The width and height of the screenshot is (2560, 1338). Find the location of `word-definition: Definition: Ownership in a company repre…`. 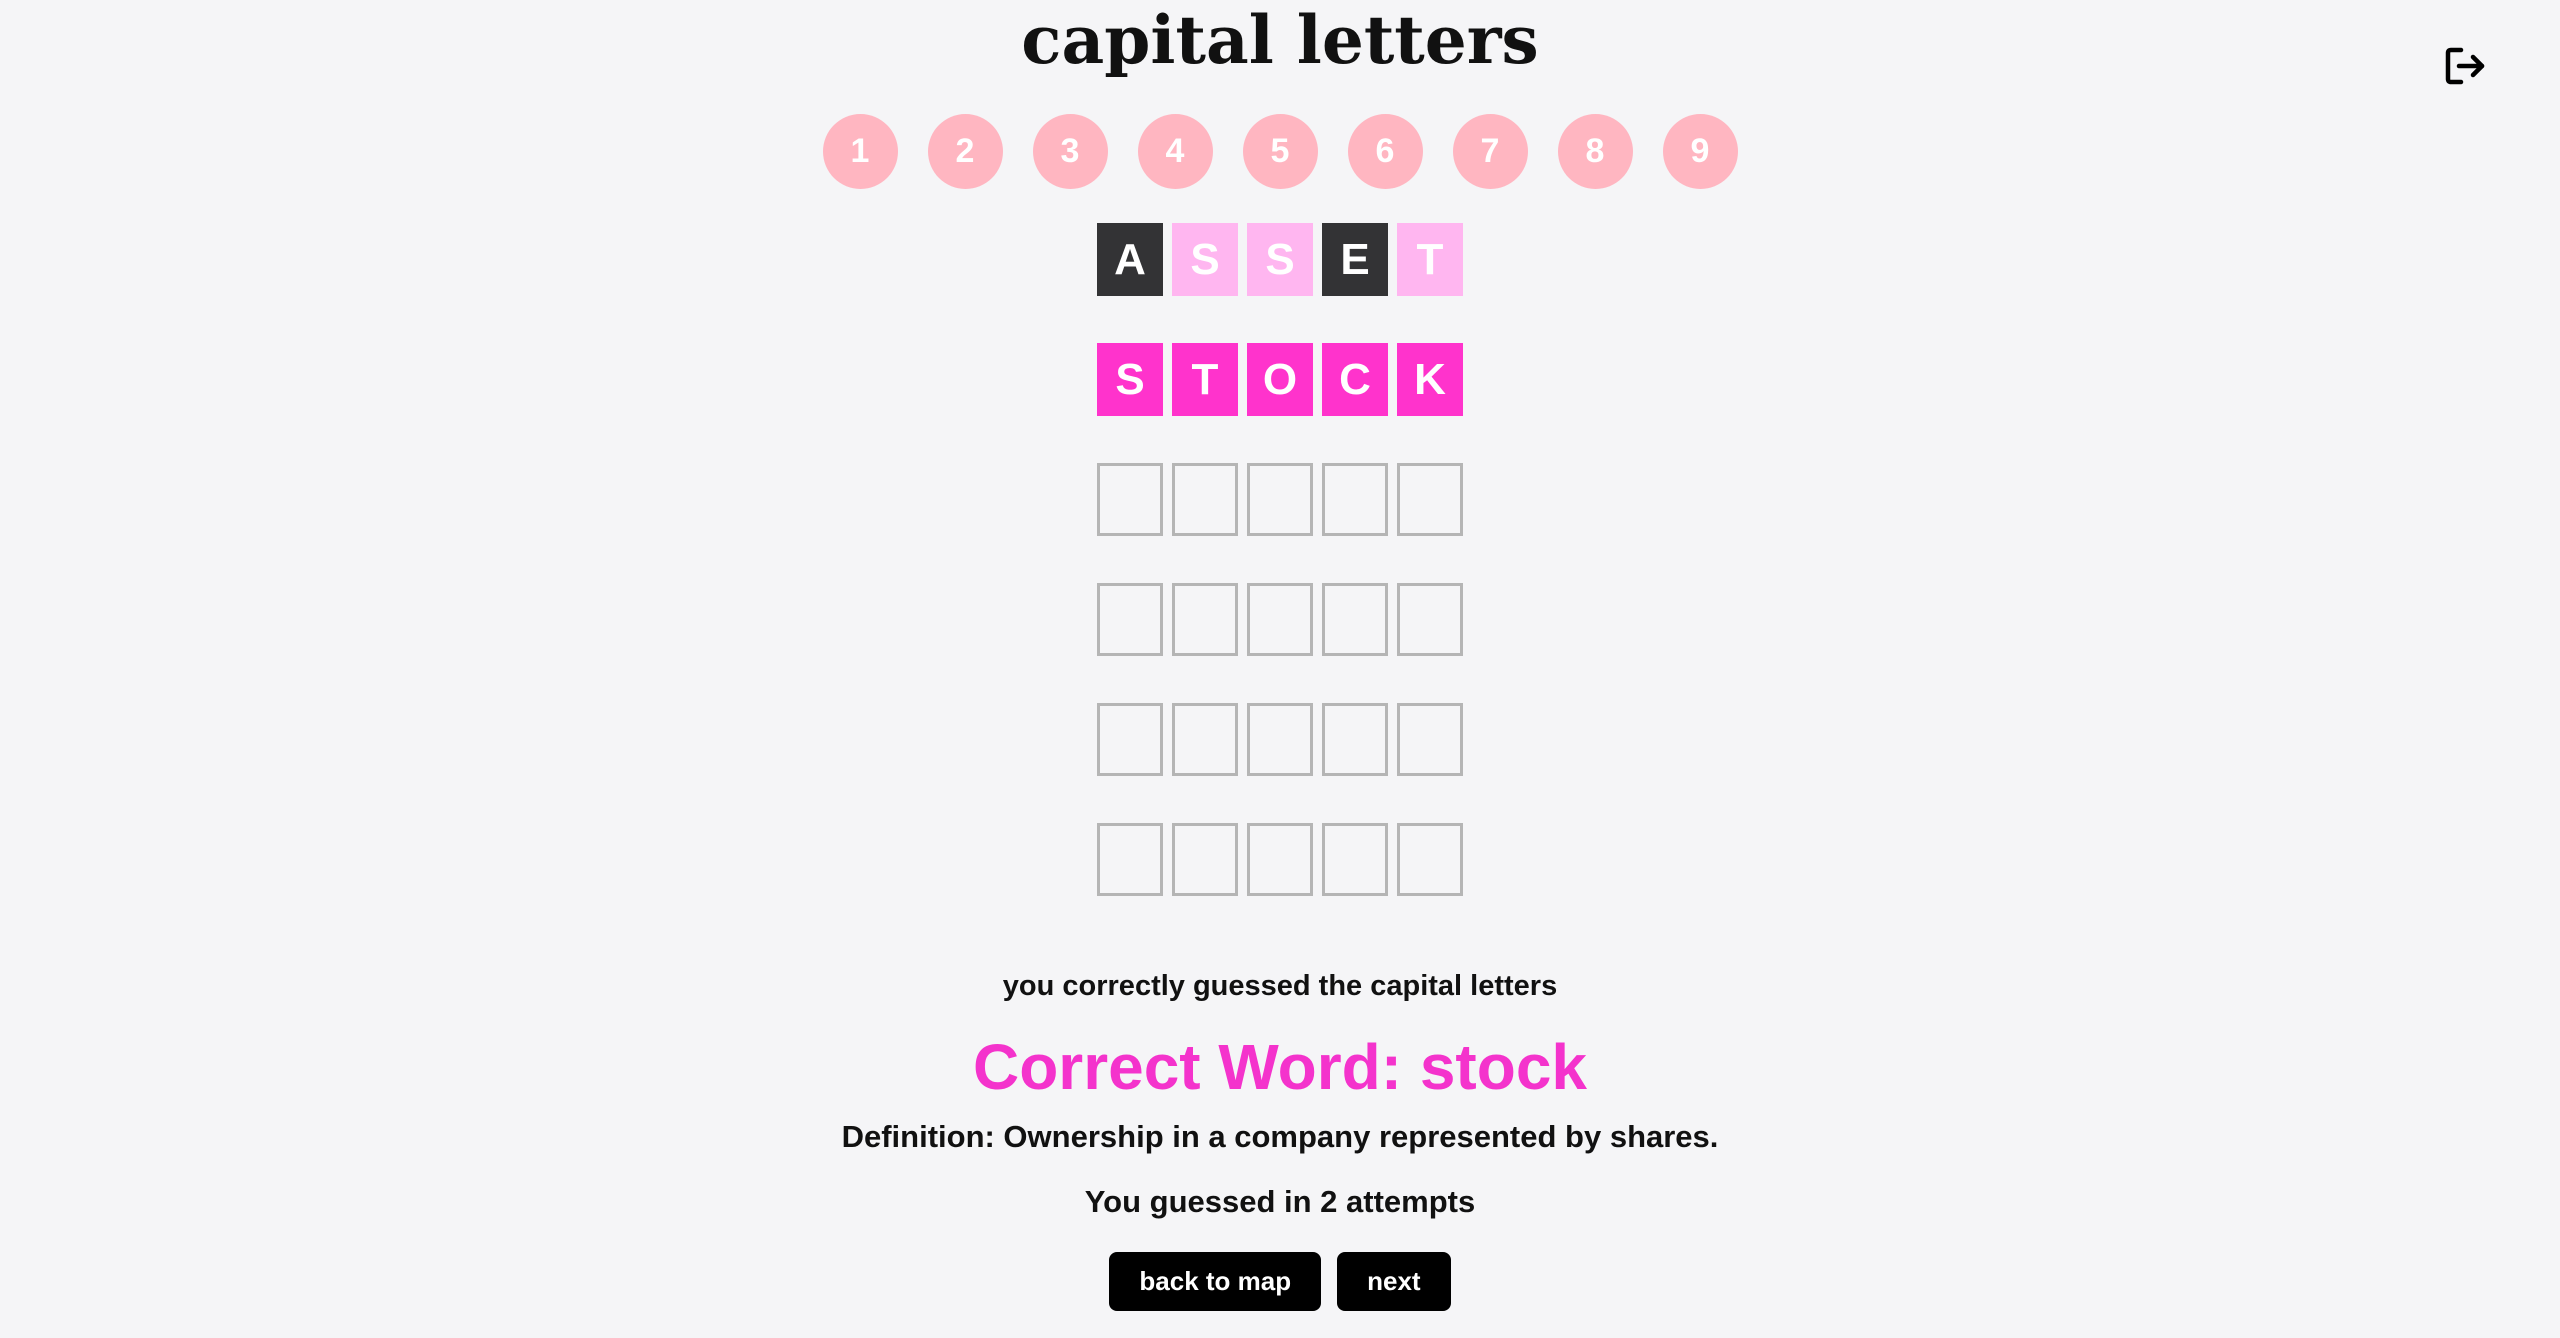

word-definition: Definition: Ownership in a company repre… is located at coordinates (1280, 1136).